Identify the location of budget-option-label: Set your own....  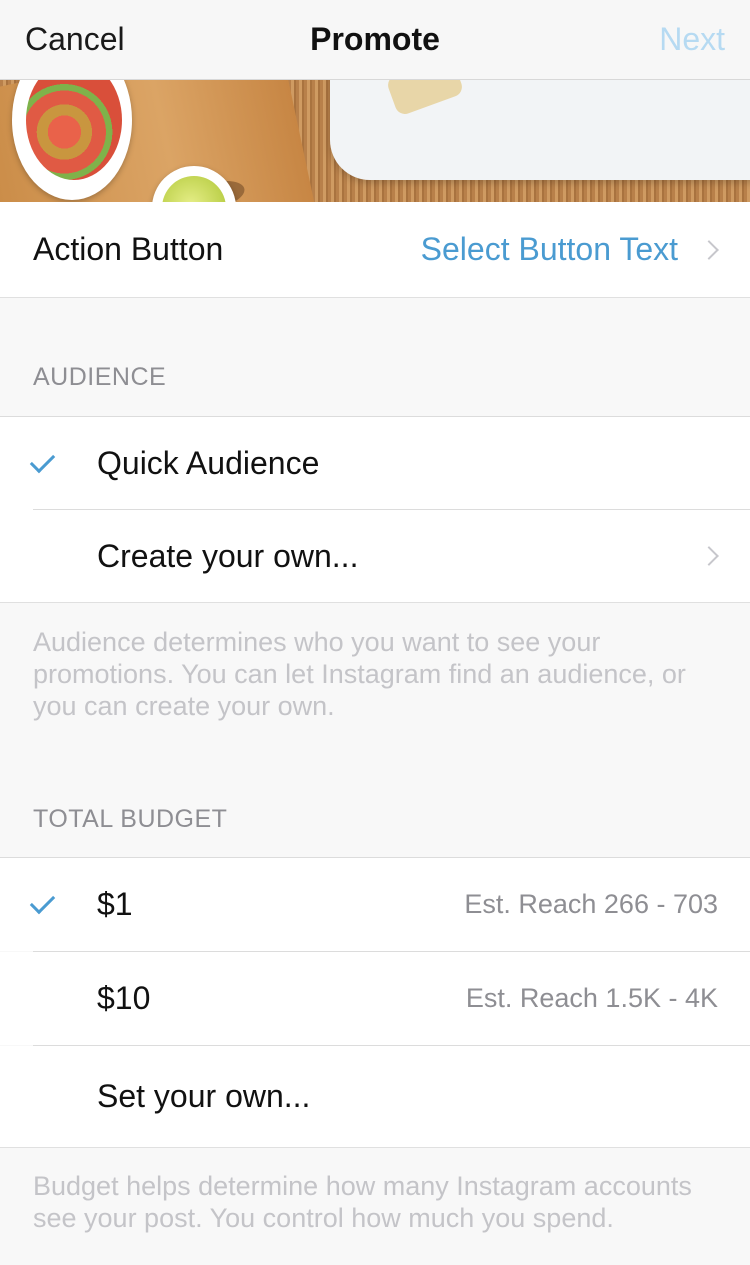
(204, 1096).